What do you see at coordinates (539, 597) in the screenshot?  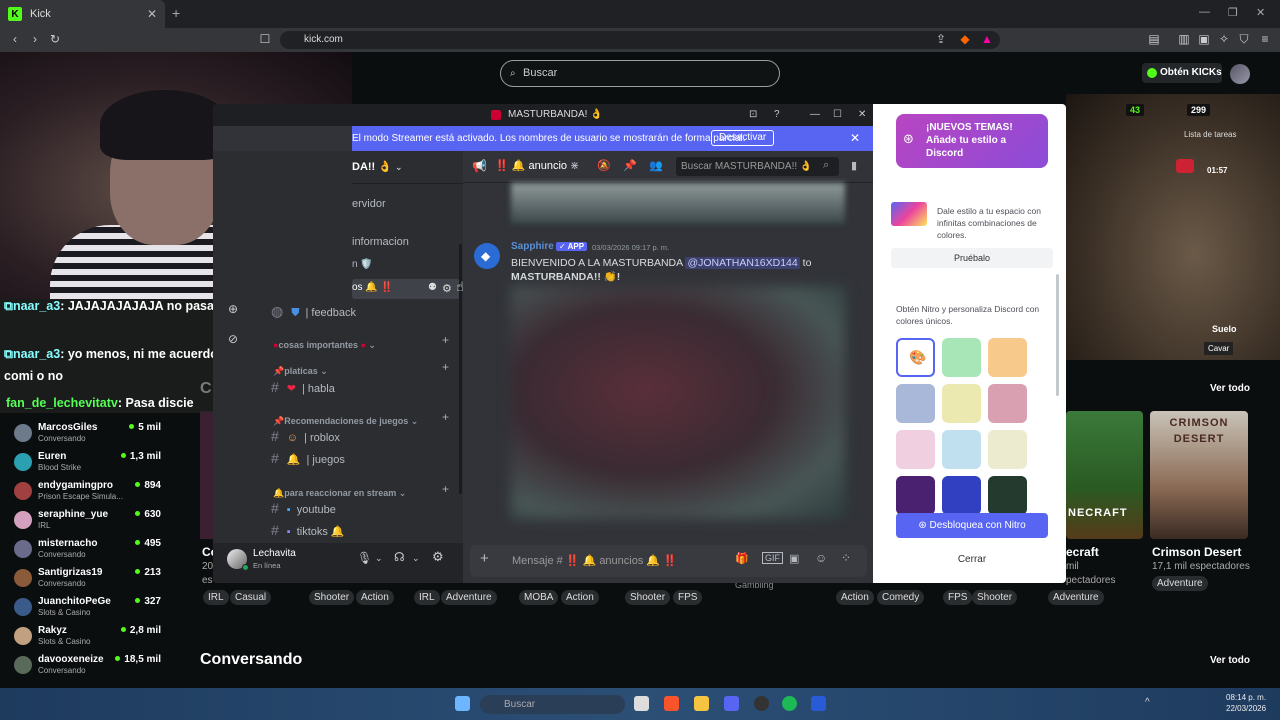 I see `category-tag: MOBA` at bounding box center [539, 597].